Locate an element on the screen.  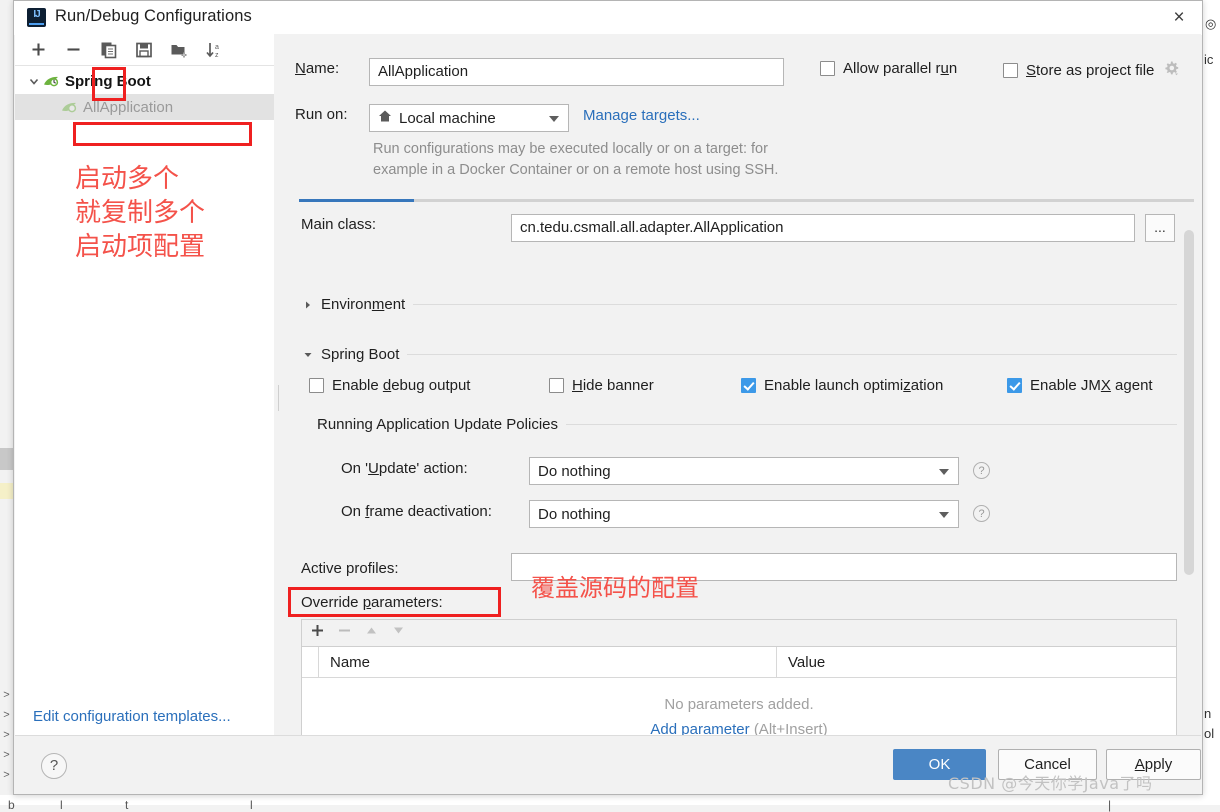
editor-bottom-text: t is located at coordinates (127, 805).